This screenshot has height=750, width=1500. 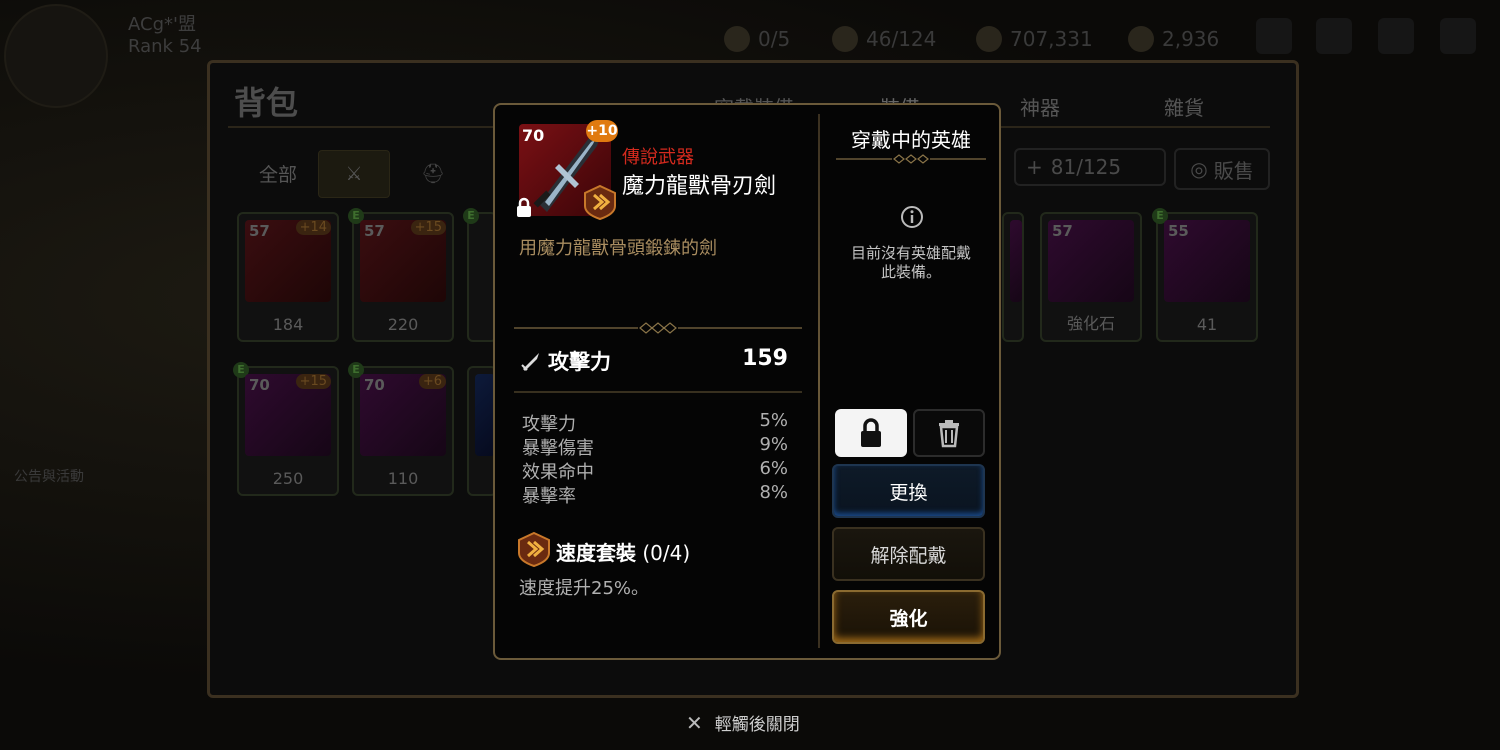 I want to click on tap-to-close: ✕ 輕觸後關閉, so click(x=743, y=723).